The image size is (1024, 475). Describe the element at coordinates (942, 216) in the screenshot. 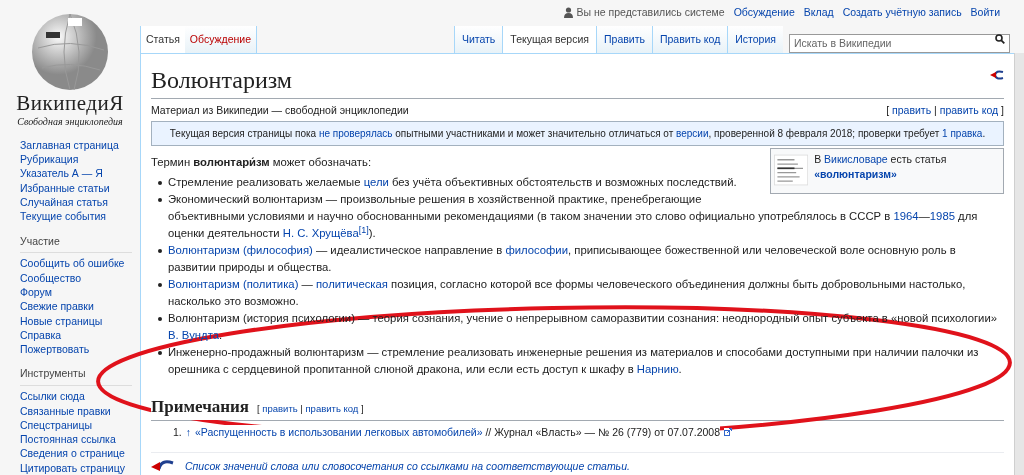

I see `link: 1985` at that location.